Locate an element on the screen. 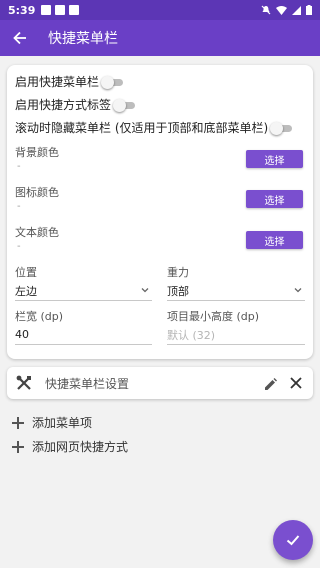 The width and height of the screenshot is (320, 568). page-title: 快捷菜单栏 is located at coordinates (83, 39).